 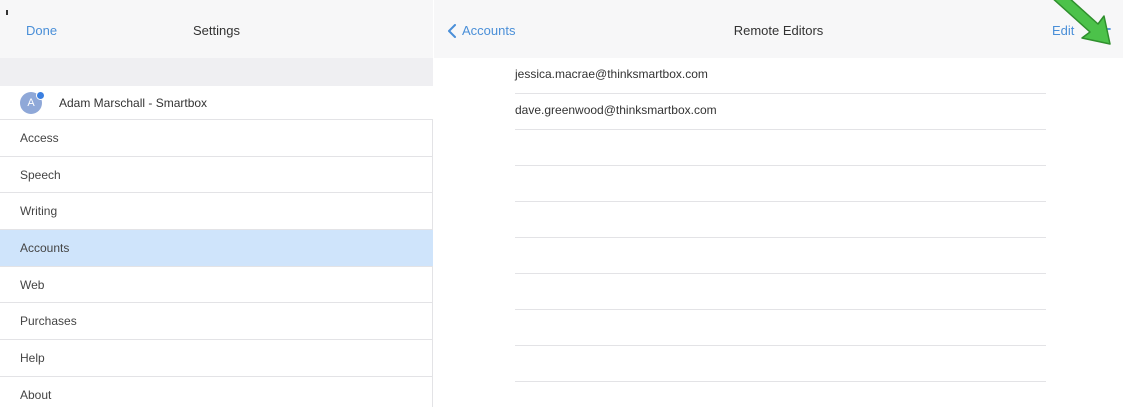 I want to click on avatar-badge-icon, so click(x=40, y=95).